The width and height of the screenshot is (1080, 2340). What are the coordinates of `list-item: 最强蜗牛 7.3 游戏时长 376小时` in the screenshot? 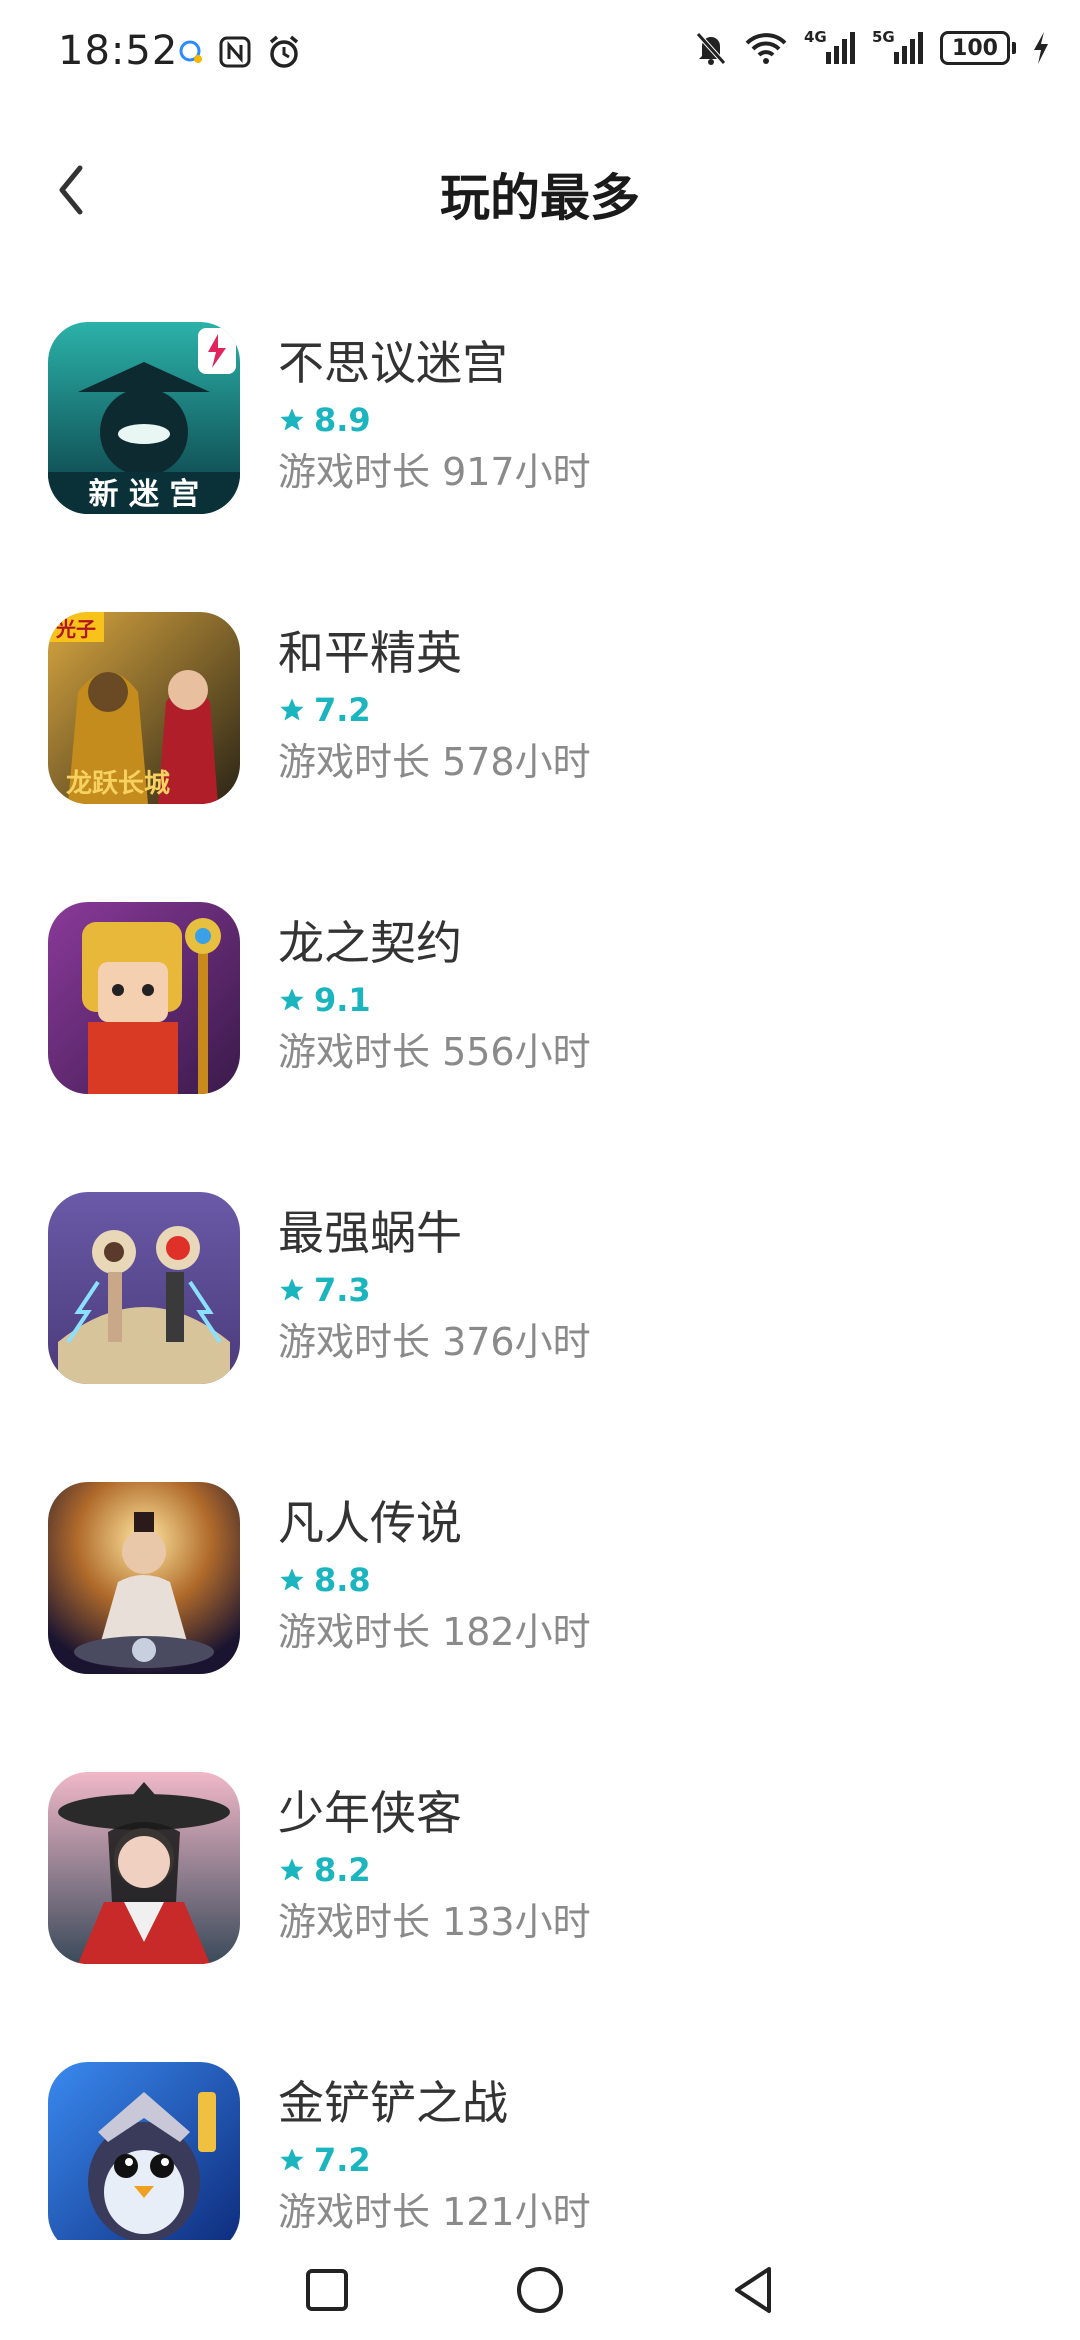 It's located at (540, 1305).